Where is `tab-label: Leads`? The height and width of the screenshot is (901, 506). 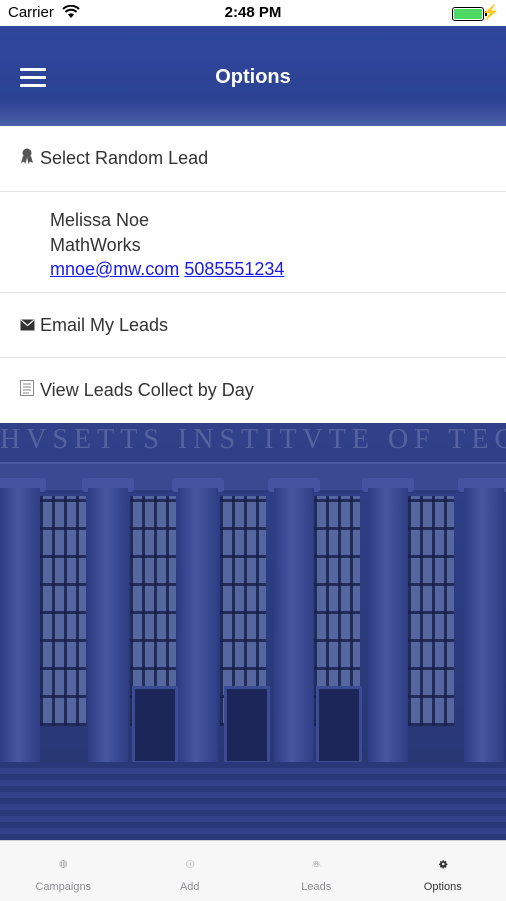 tab-label: Leads is located at coordinates (316, 887).